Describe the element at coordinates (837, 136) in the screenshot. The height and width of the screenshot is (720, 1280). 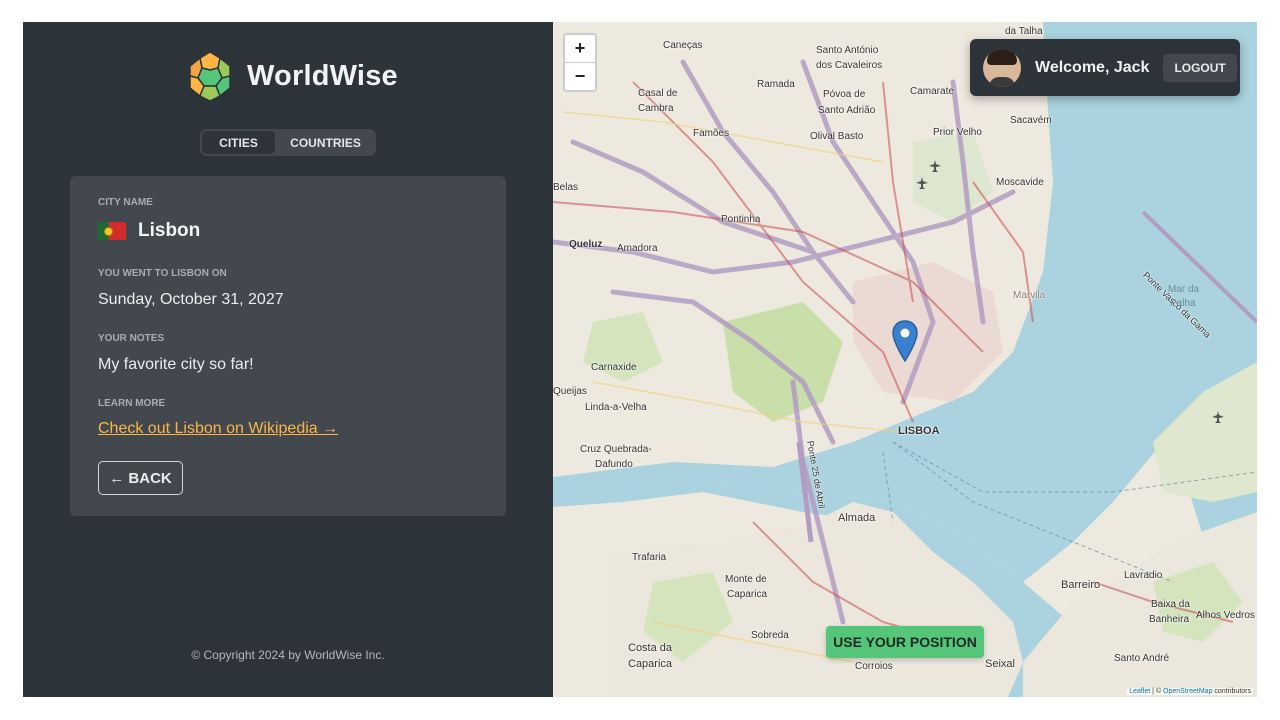
I see `map-label: Olival Basto` at that location.